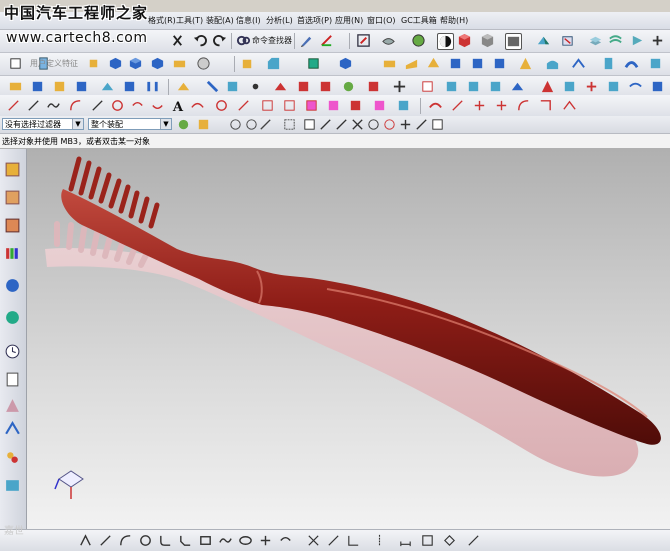  What do you see at coordinates (105, 540) in the screenshot?
I see `sketch-line-icon` at bounding box center [105, 540].